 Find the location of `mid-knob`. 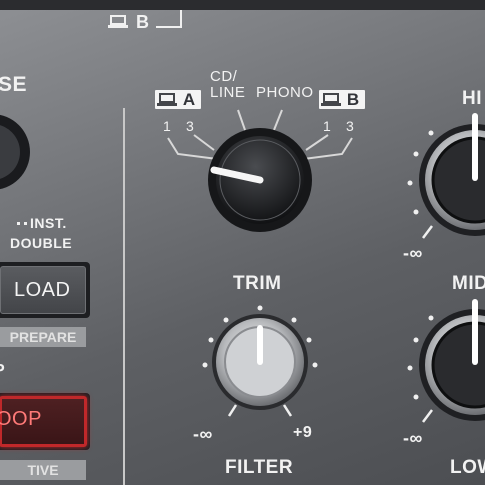

mid-knob is located at coordinates (452, 360).